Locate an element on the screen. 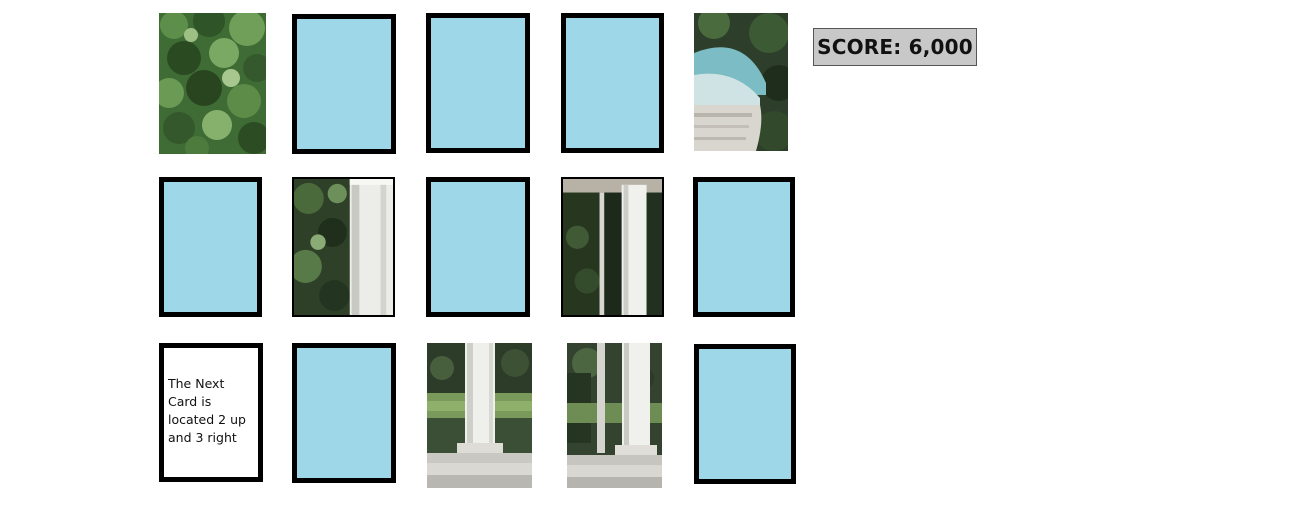 The image size is (1310, 518). gazebo-dome-image is located at coordinates (741, 82).